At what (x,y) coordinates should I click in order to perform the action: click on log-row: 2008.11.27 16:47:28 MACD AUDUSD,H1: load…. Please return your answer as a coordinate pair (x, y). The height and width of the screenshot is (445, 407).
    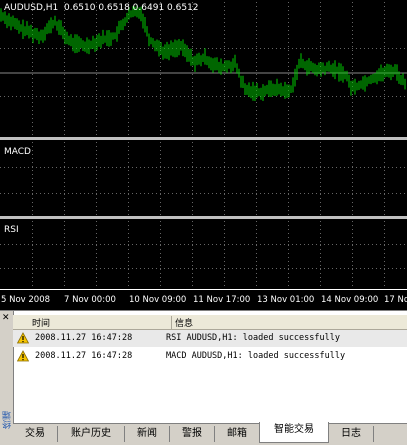
    Looking at the image, I should click on (210, 356).